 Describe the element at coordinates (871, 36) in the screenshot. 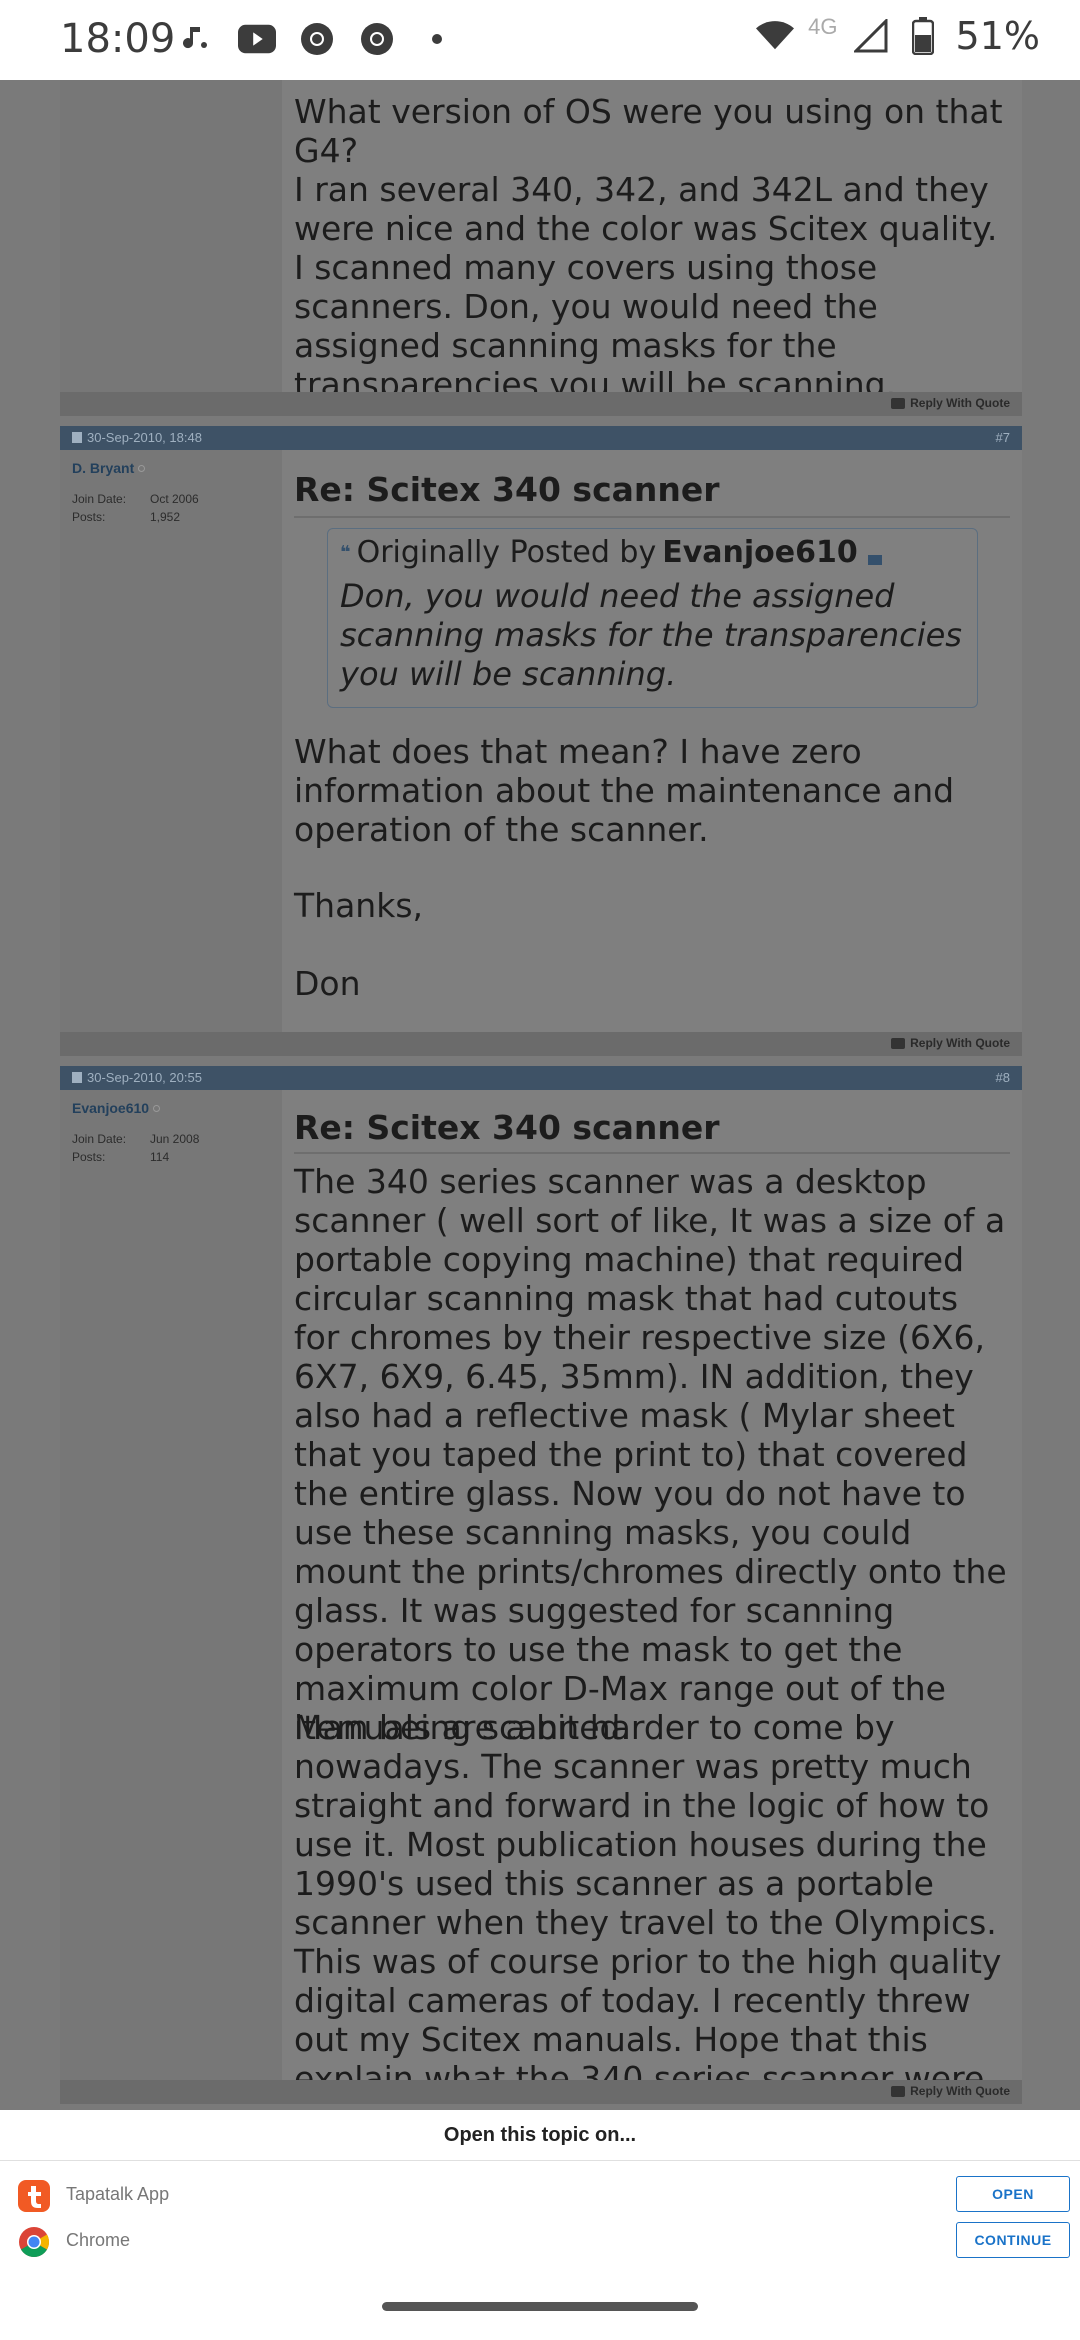

I see `signal-icon` at that location.